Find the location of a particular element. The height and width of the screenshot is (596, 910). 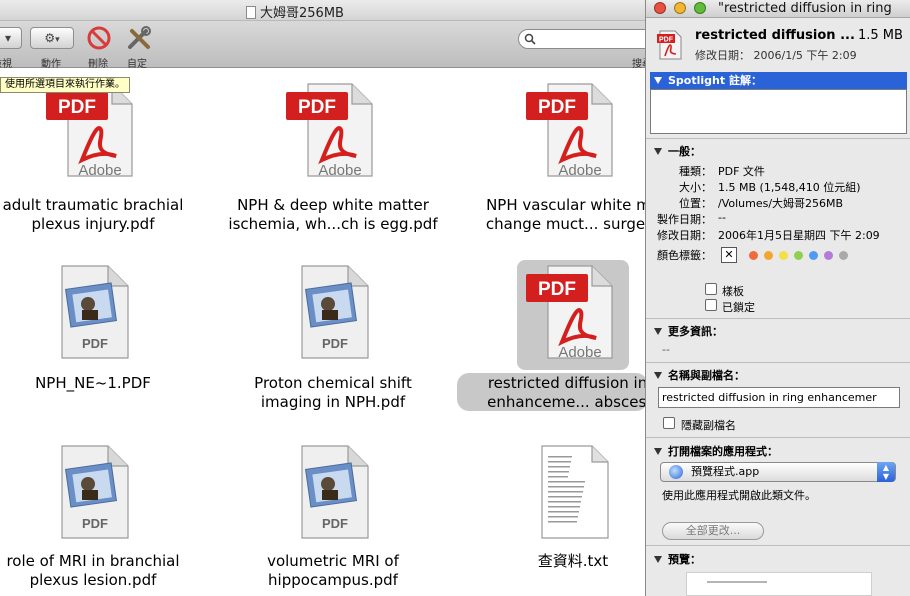

hide-extension-checkbox is located at coordinates (669, 423).